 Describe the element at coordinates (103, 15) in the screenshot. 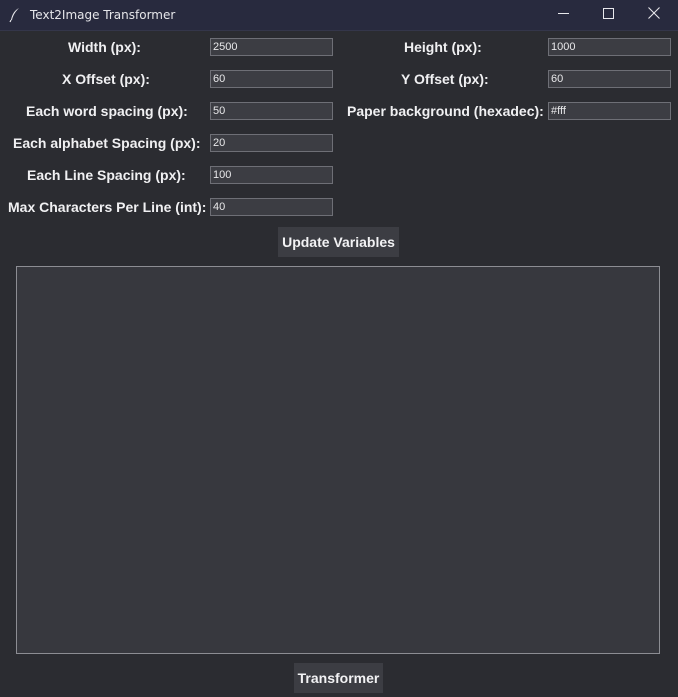

I see `window-title: Text2Image Transformer` at that location.